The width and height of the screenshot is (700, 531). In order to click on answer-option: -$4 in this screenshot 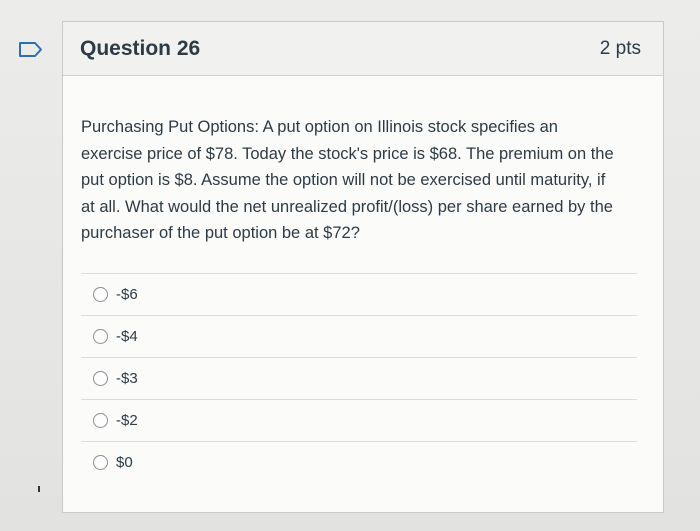, I will do `click(359, 337)`.